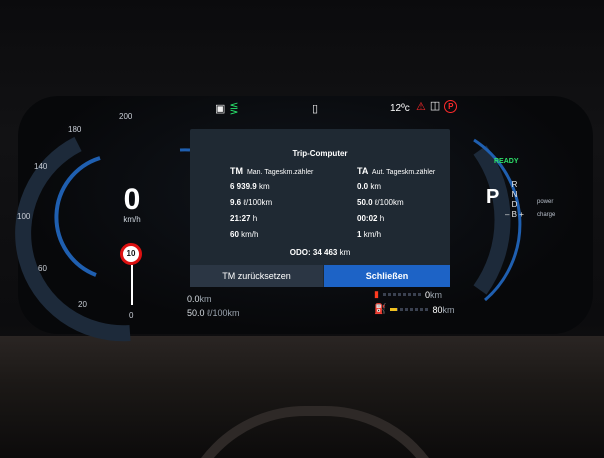  What do you see at coordinates (387, 276) in the screenshot?
I see `close-button: Schließen` at bounding box center [387, 276].